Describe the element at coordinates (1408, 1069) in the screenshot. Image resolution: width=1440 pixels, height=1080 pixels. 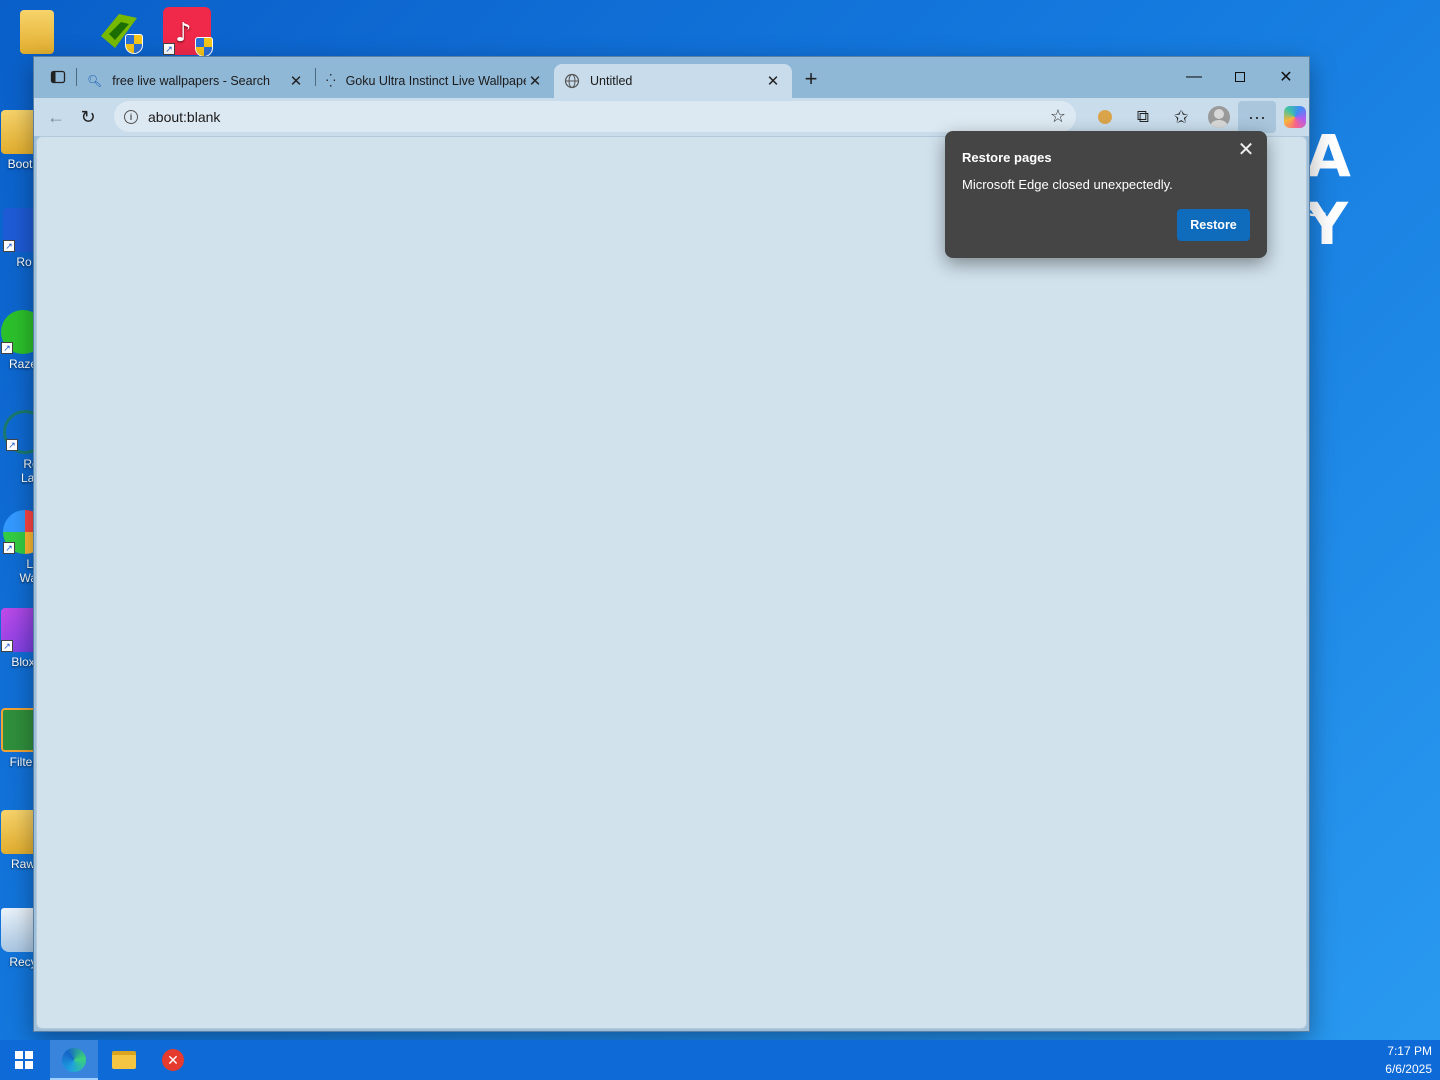
I see `clock-date: 6/6/2025` at that location.